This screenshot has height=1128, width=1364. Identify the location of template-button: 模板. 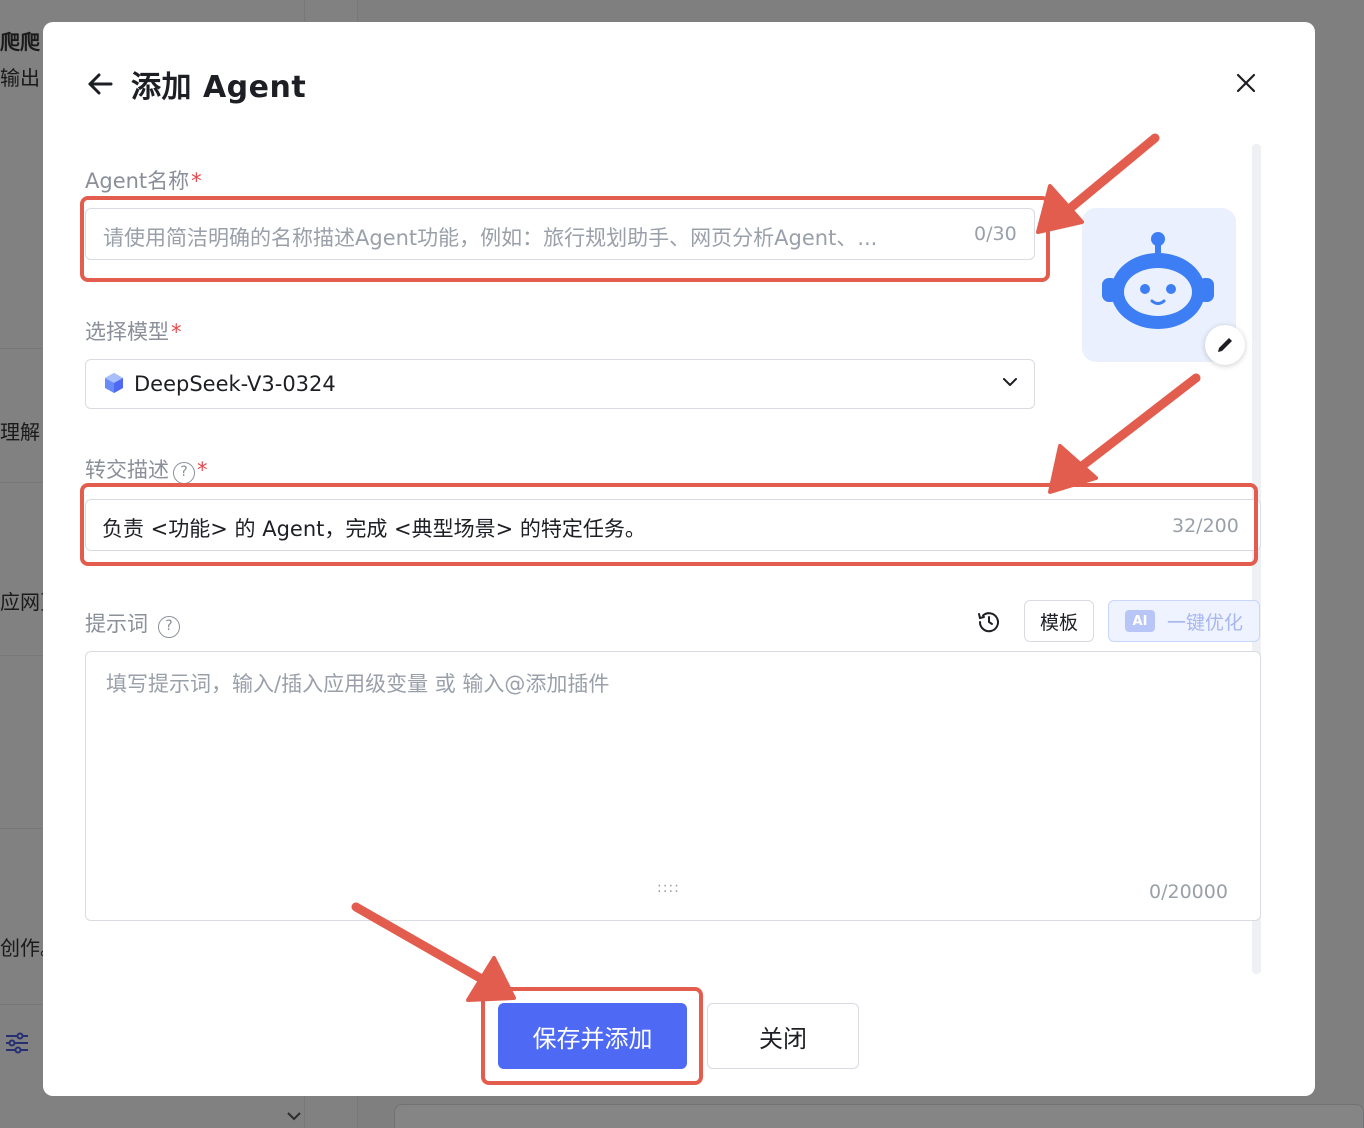
(1059, 621).